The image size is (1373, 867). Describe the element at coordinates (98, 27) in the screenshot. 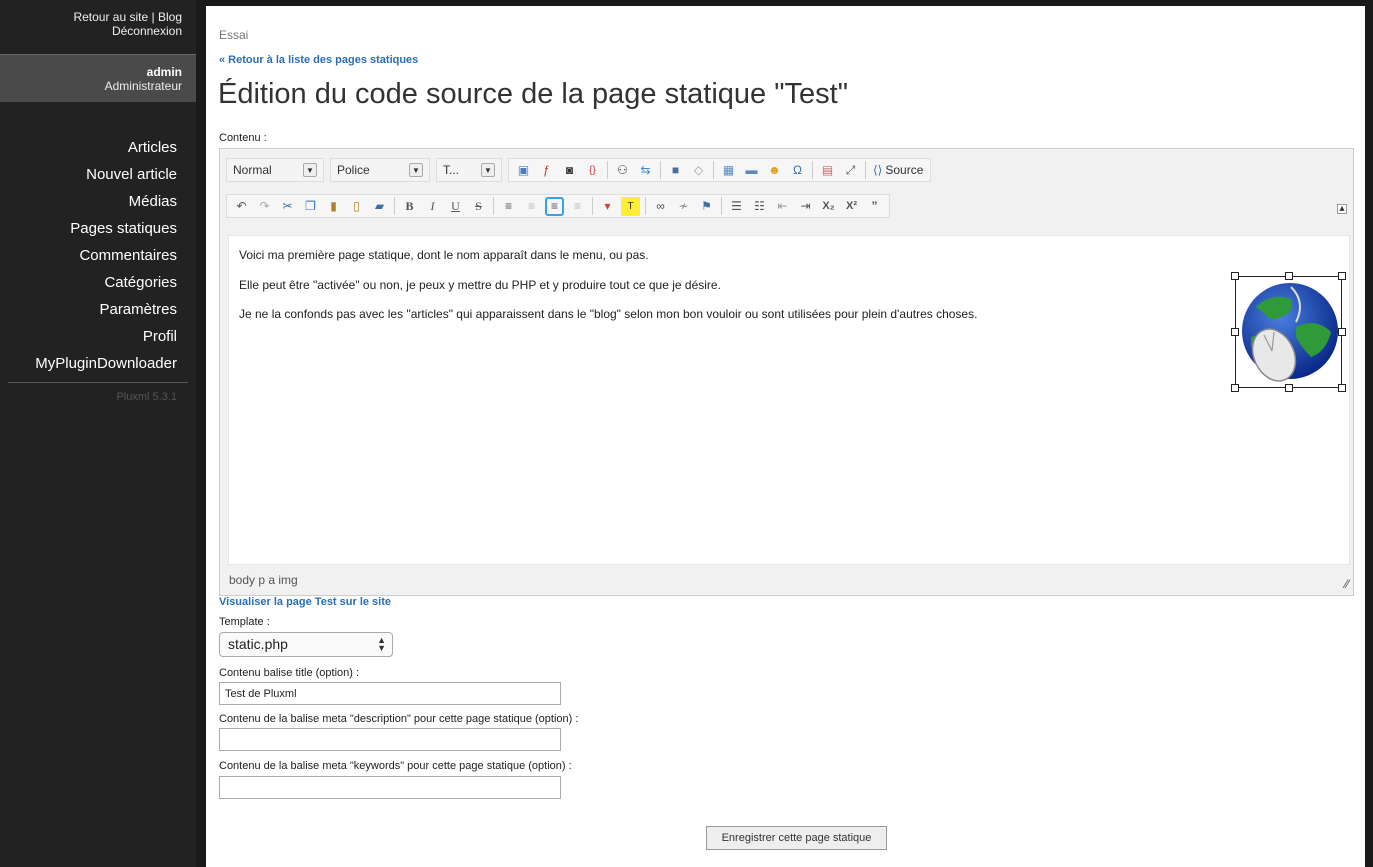

I see `sidebar-top-links: Retour au site | Blog Déconnexion` at that location.